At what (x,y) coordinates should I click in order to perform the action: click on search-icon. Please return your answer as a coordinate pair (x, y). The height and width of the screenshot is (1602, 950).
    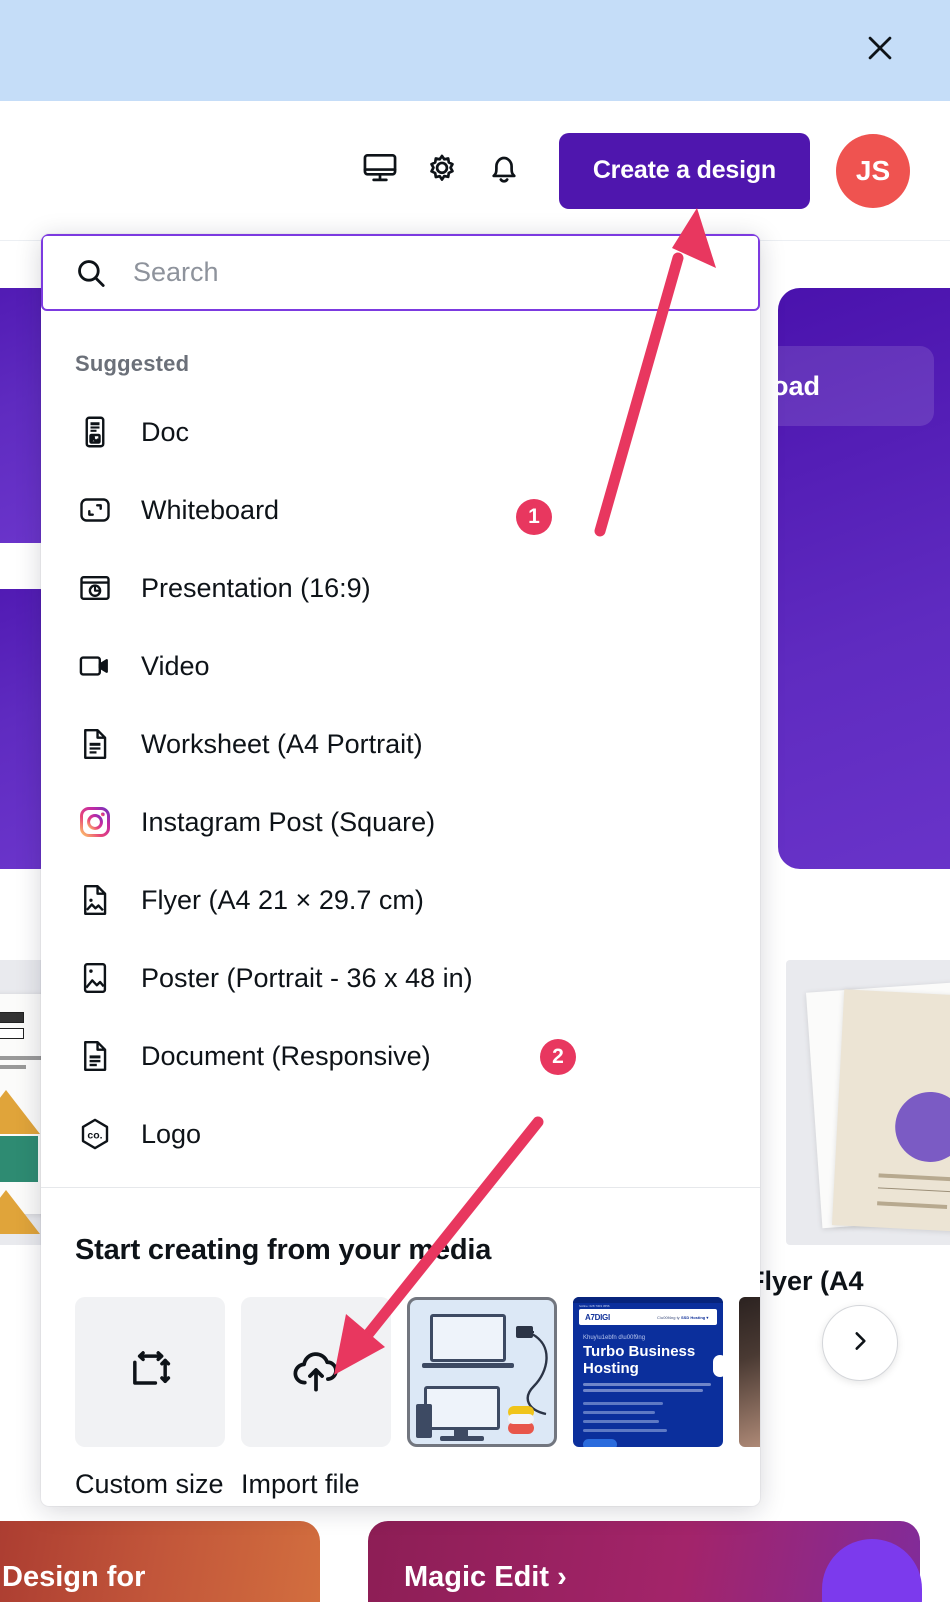
    Looking at the image, I should click on (91, 273).